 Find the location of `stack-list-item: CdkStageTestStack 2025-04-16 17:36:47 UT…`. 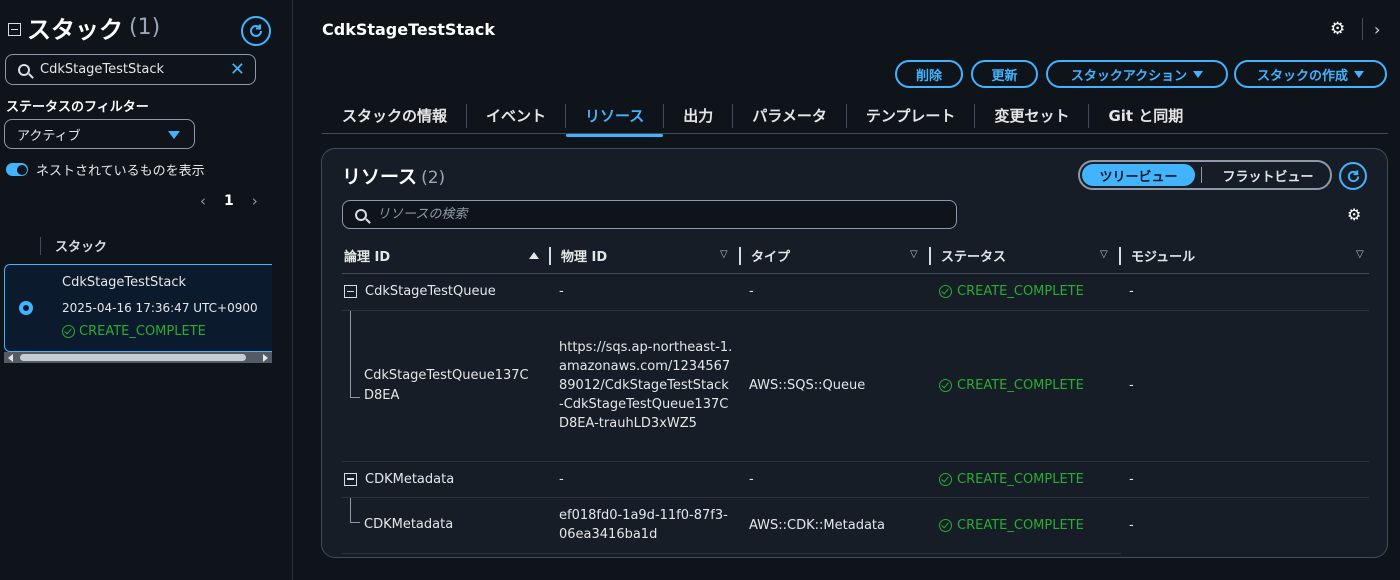

stack-list-item: CdkStageTestStack 2025-04-16 17:36:47 UT… is located at coordinates (138, 308).